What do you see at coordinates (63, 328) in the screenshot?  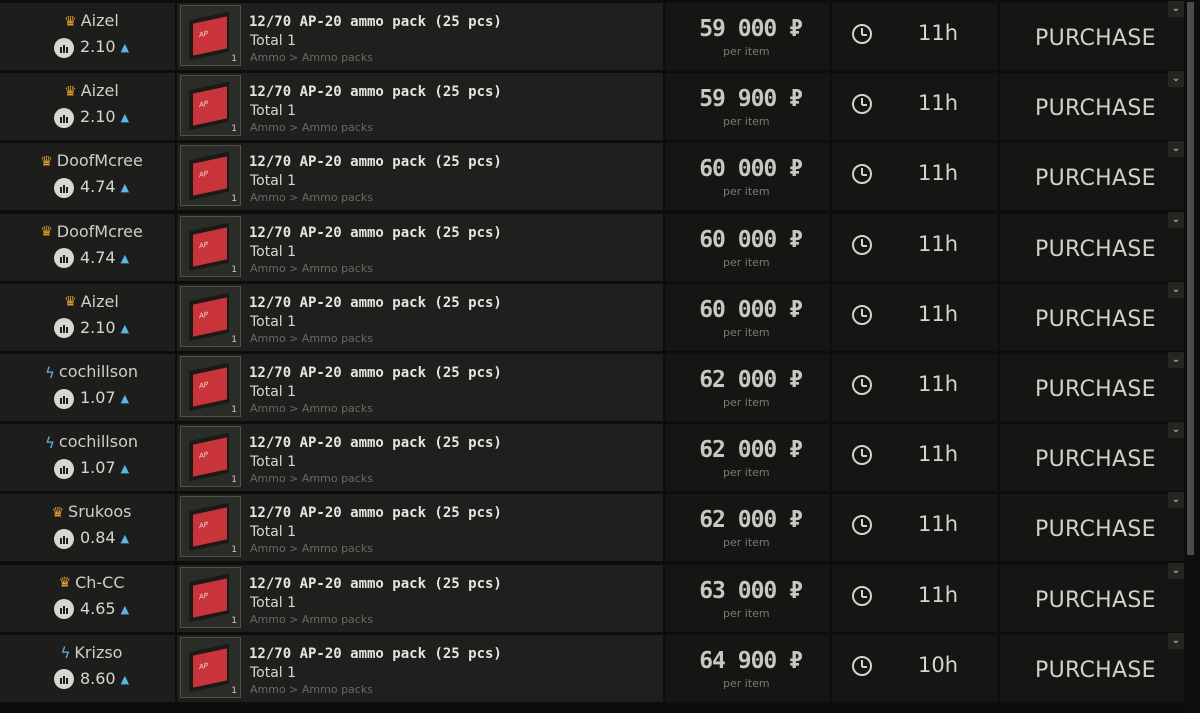 I see `rating-badge-icon` at bounding box center [63, 328].